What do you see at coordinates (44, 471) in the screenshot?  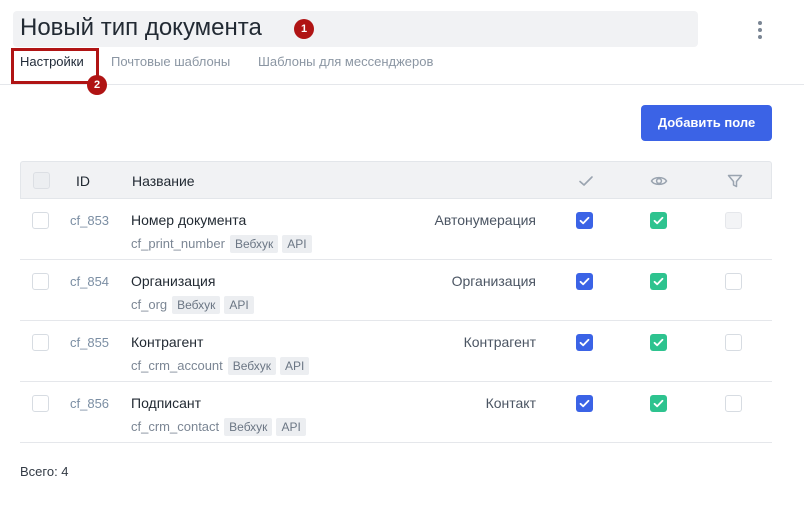 I see `total-count: Всего: 4` at bounding box center [44, 471].